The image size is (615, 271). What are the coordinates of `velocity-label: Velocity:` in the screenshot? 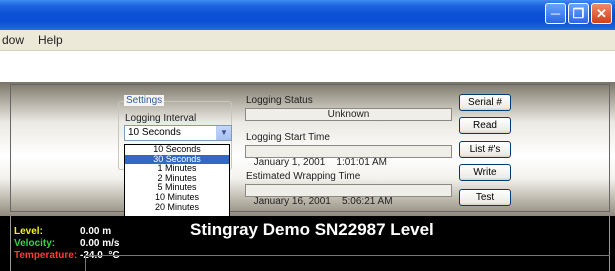 It's located at (35, 243).